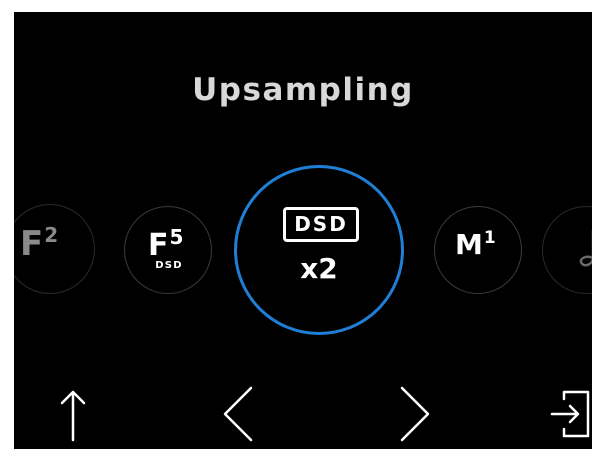 The width and height of the screenshot is (606, 462). Describe the element at coordinates (567, 250) in the screenshot. I see `mode-music-option` at that location.